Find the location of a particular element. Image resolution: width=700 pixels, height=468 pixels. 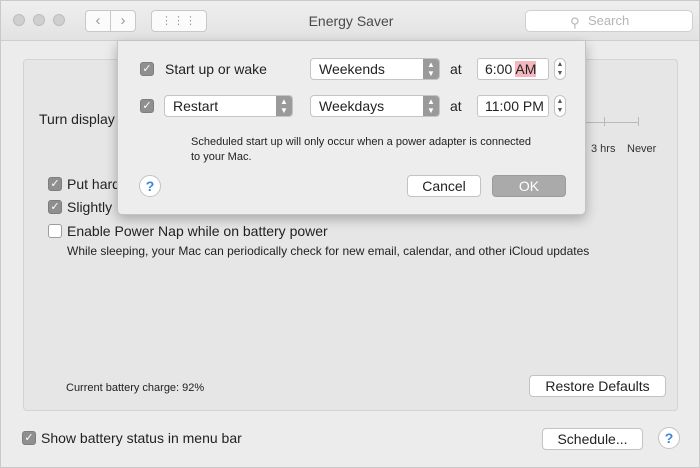

restart-time-ampm: PM is located at coordinates (533, 106).